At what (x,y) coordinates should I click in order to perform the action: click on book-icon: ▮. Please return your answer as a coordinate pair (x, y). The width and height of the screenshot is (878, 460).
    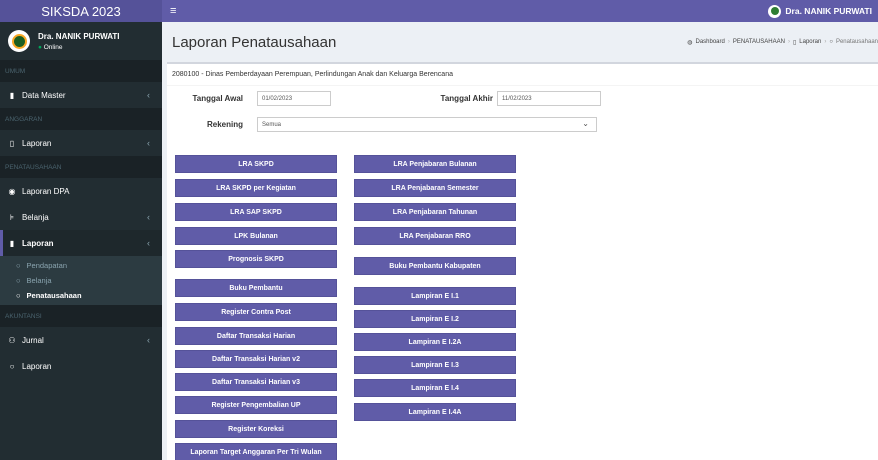
    Looking at the image, I should click on (12, 95).